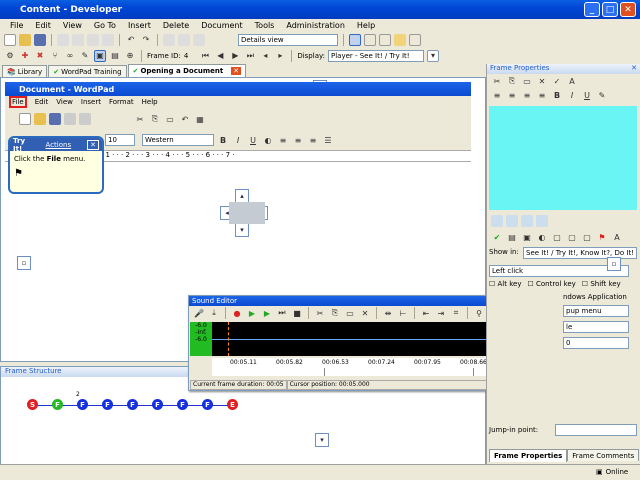 Image resolution: width=640 pixels, height=480 pixels. I want to click on menu-document: Document, so click(221, 25).